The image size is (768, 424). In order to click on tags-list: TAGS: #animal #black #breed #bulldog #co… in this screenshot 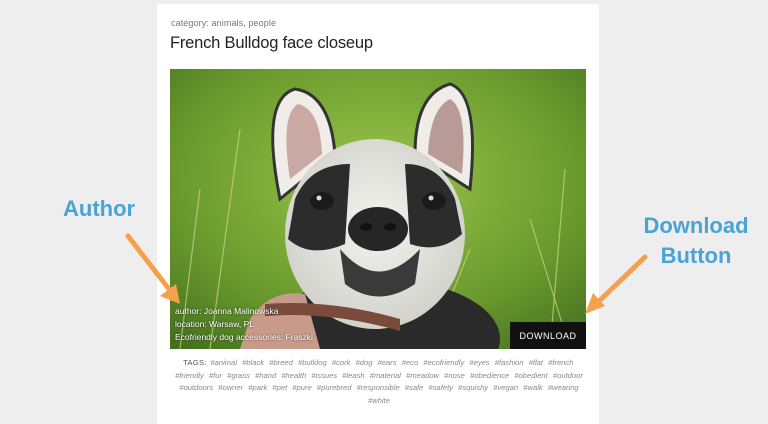, I will do `click(379, 382)`.